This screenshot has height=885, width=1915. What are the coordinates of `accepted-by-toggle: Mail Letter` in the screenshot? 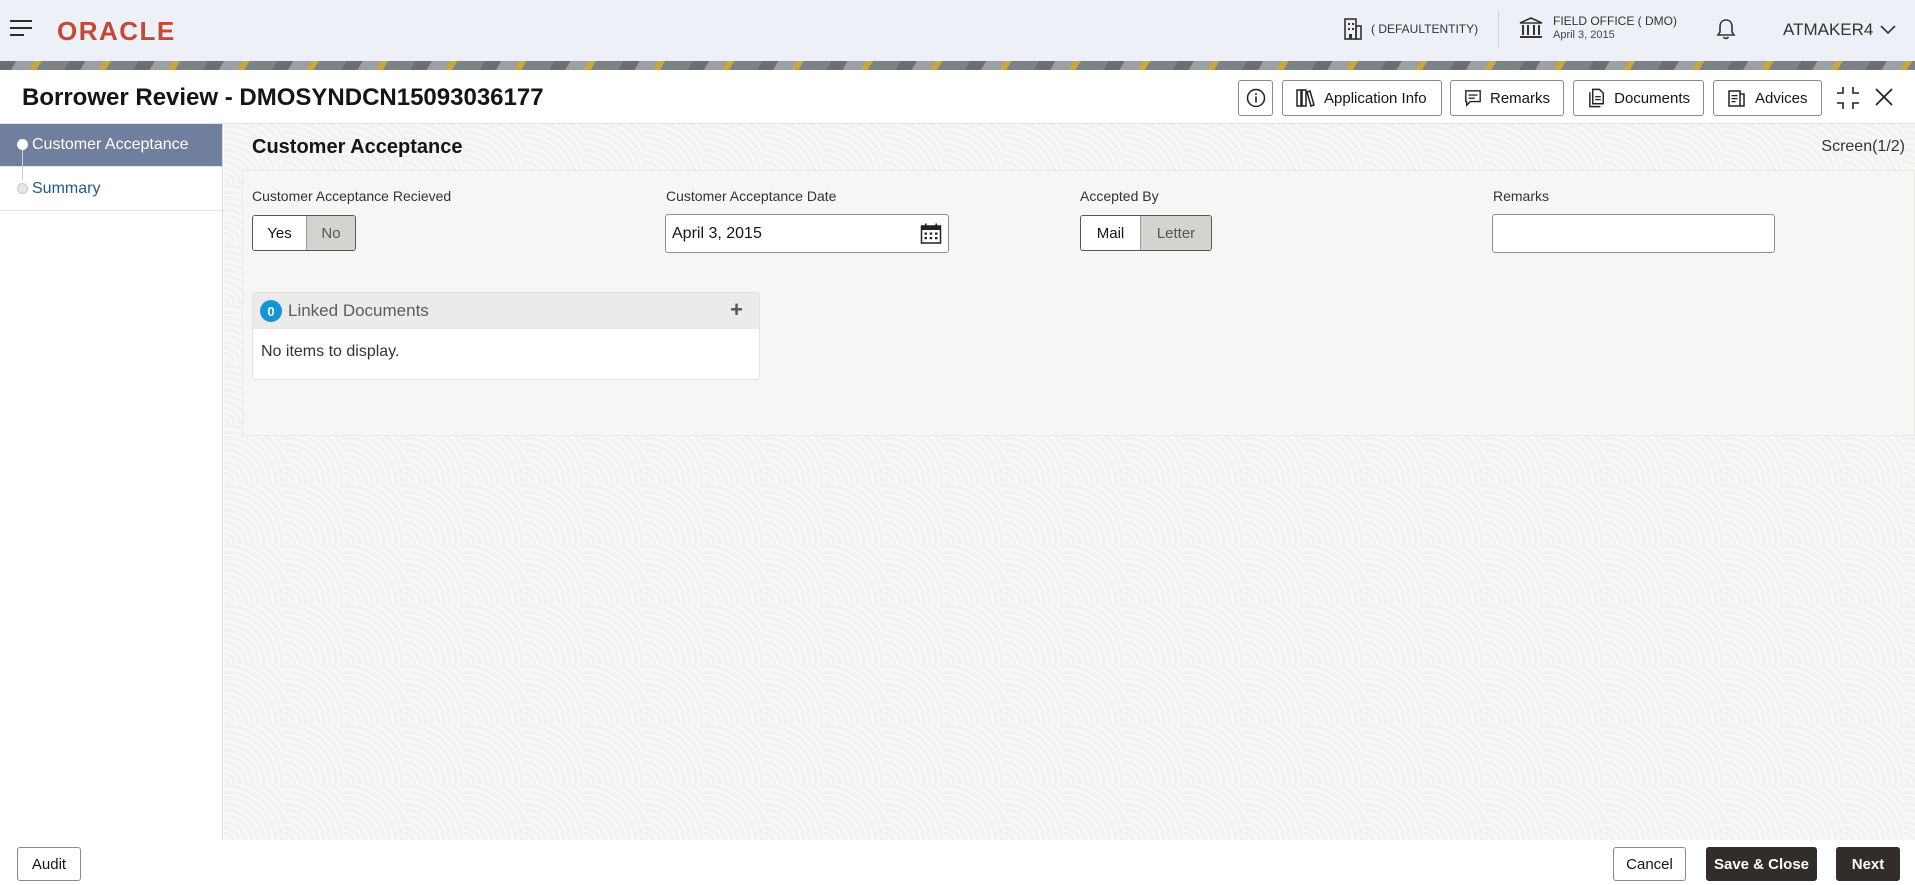 It's located at (1146, 233).